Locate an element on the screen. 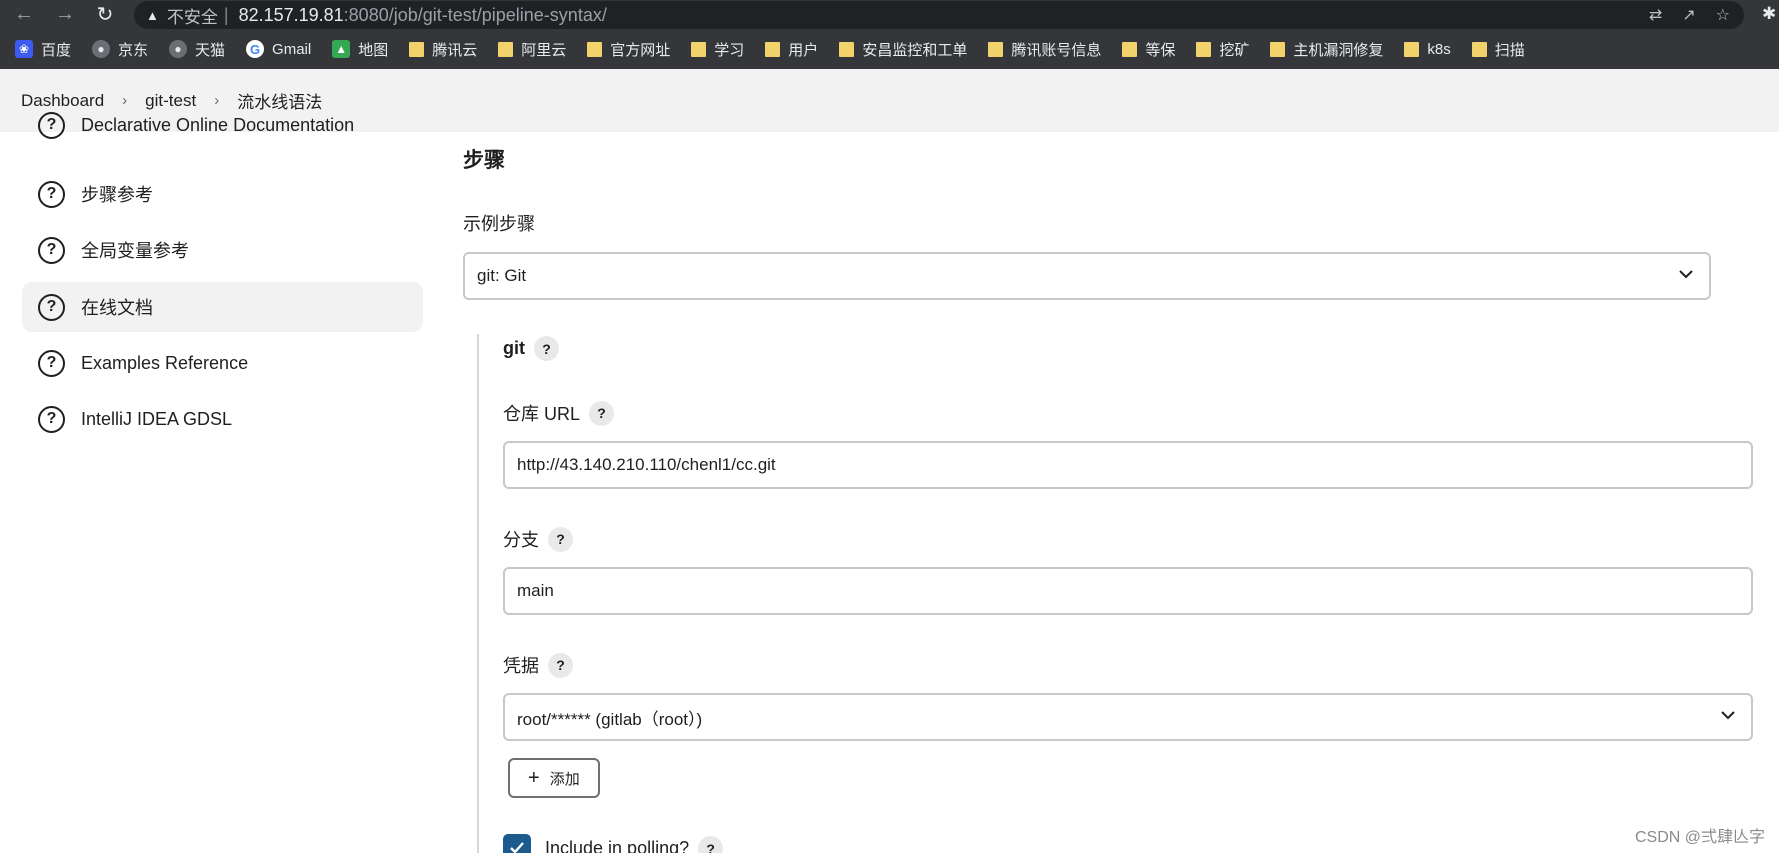 The width and height of the screenshot is (1779, 853). url-path: :8080/job/git-test/pipeline-syntax/ is located at coordinates (475, 14).